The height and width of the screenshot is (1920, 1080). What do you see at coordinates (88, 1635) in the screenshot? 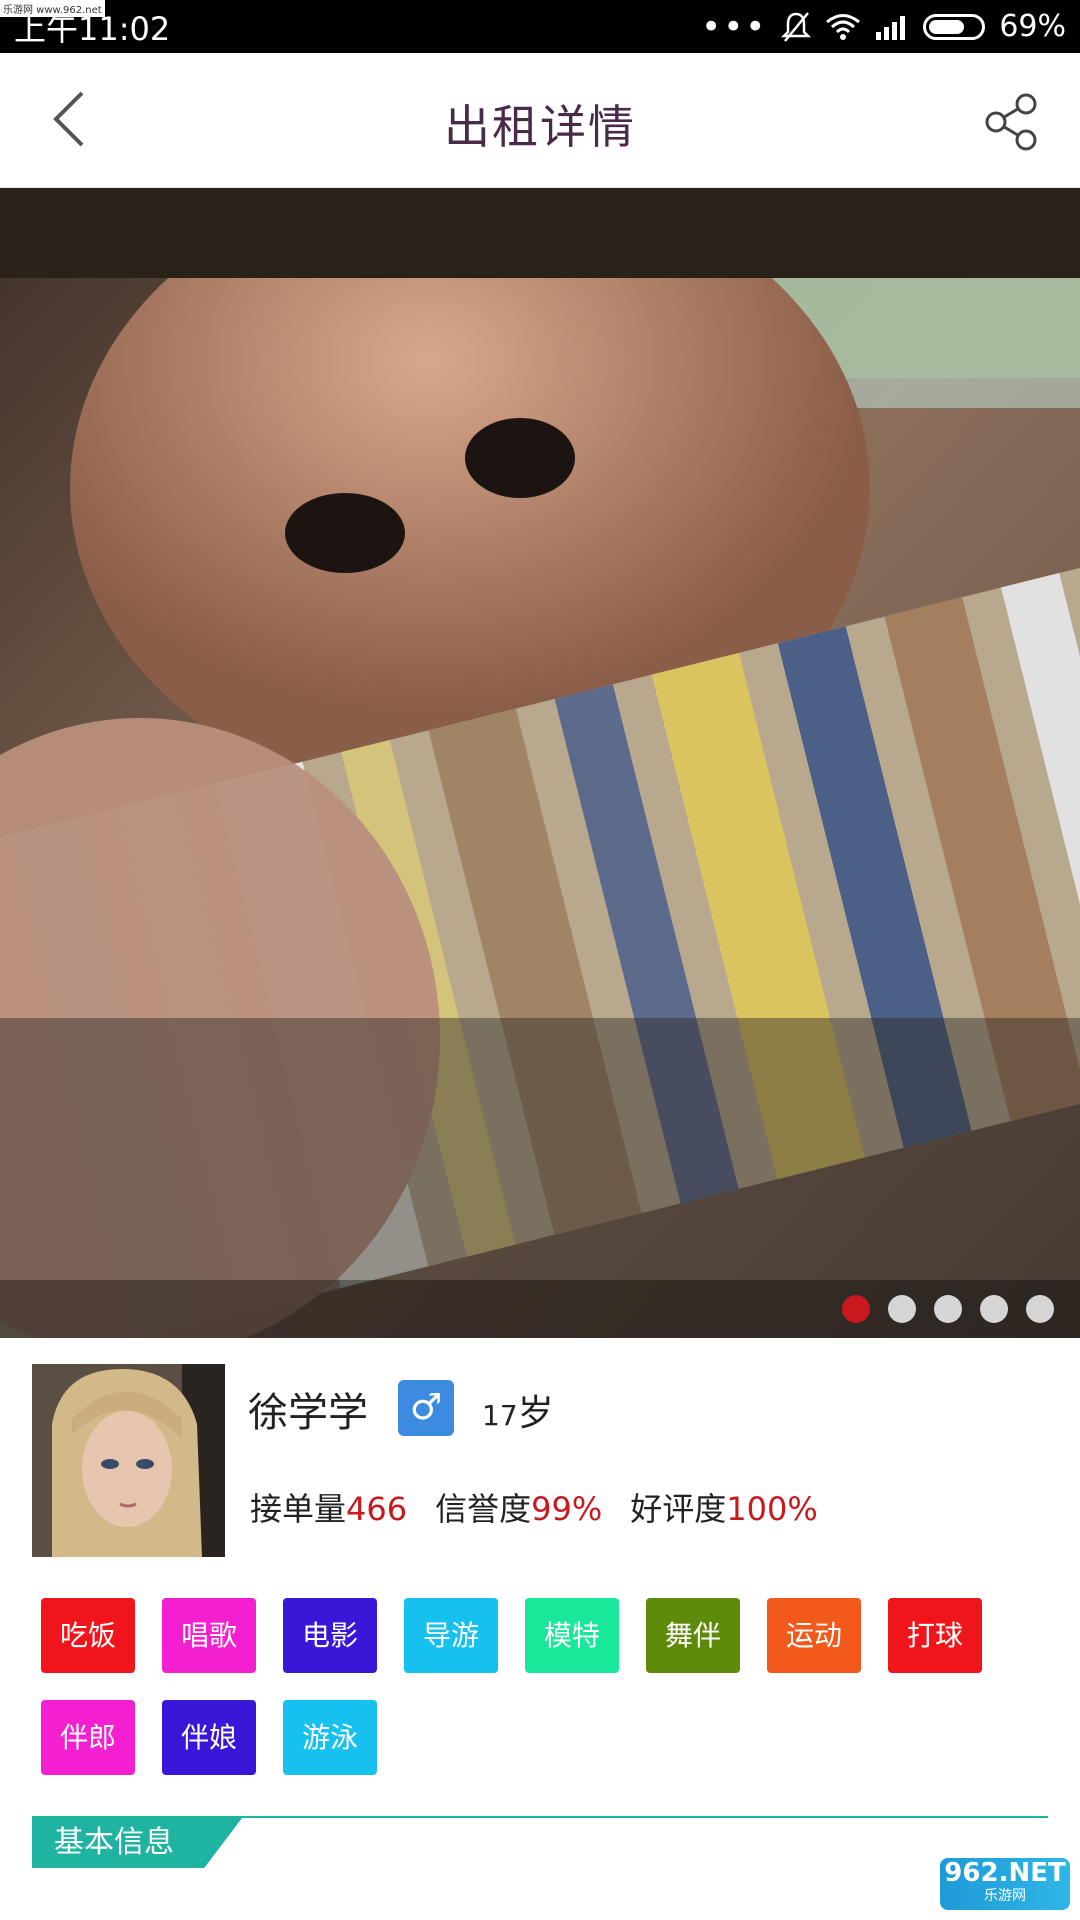
I see `service-tag: 吃饭` at bounding box center [88, 1635].